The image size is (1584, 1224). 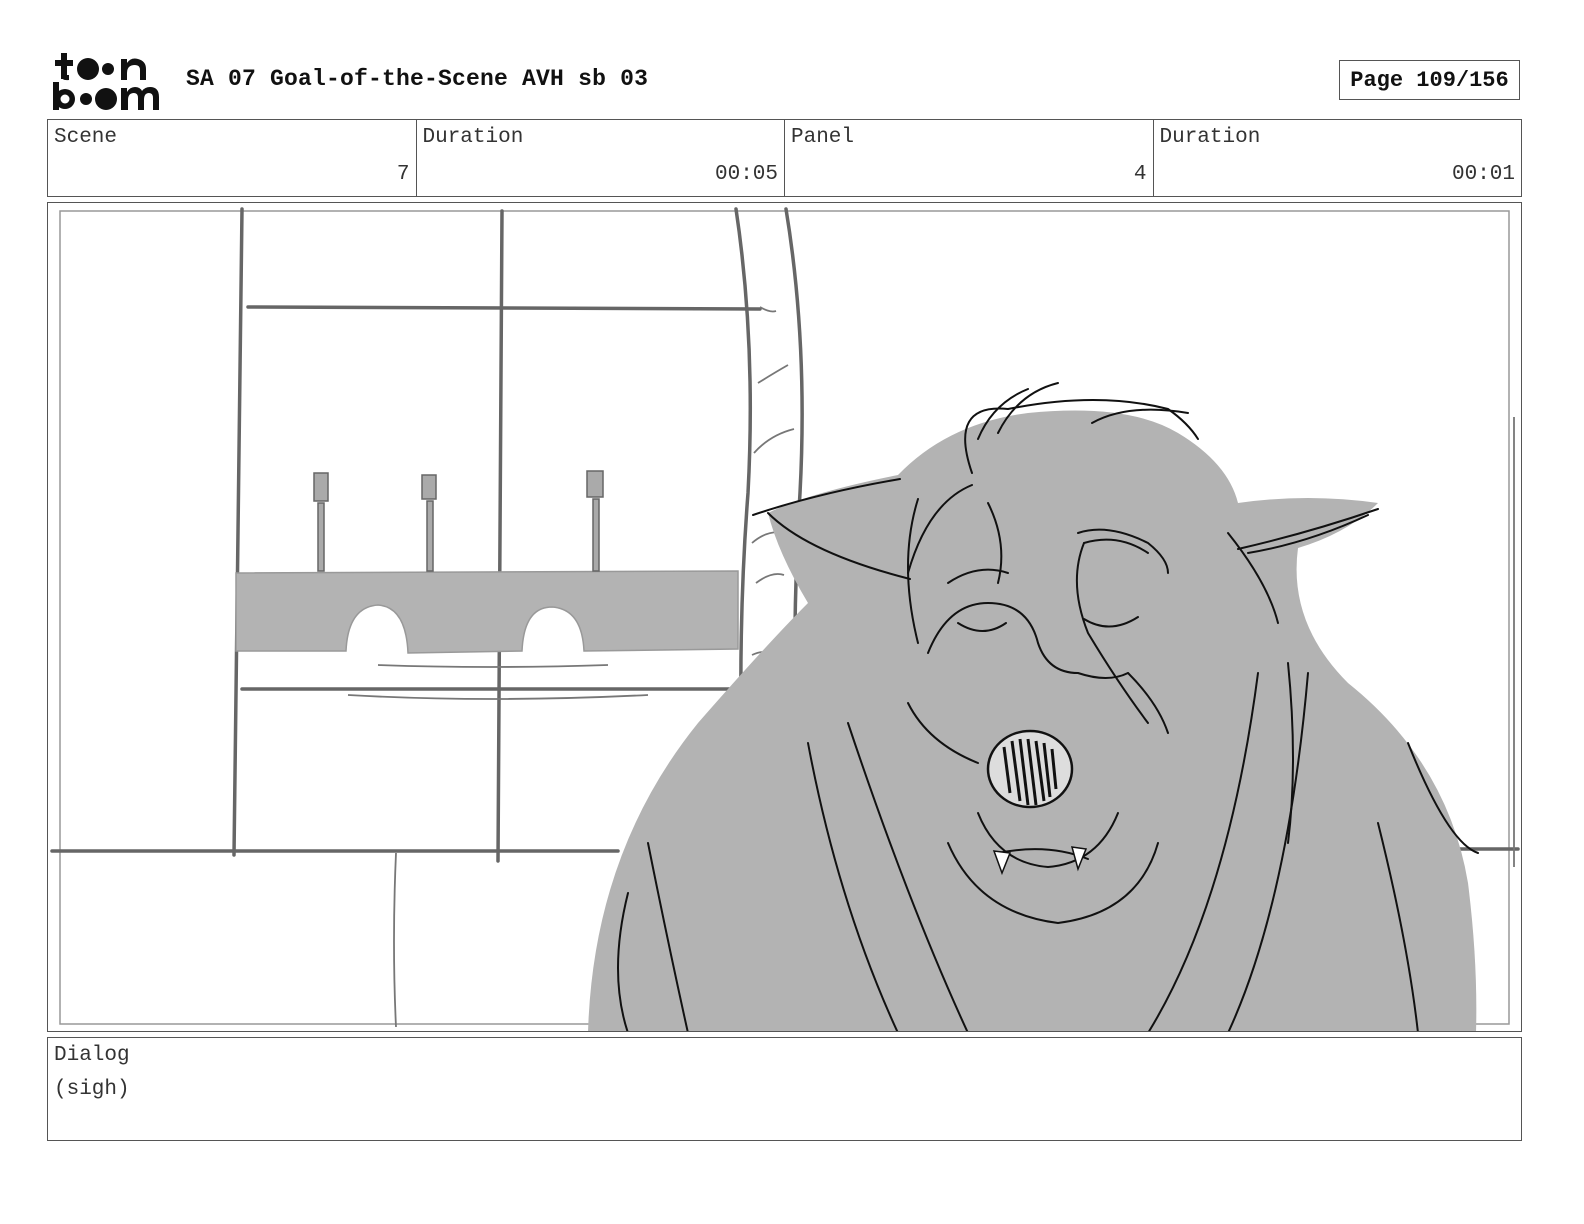 What do you see at coordinates (92, 1055) in the screenshot?
I see `dialog-label: Dialog` at bounding box center [92, 1055].